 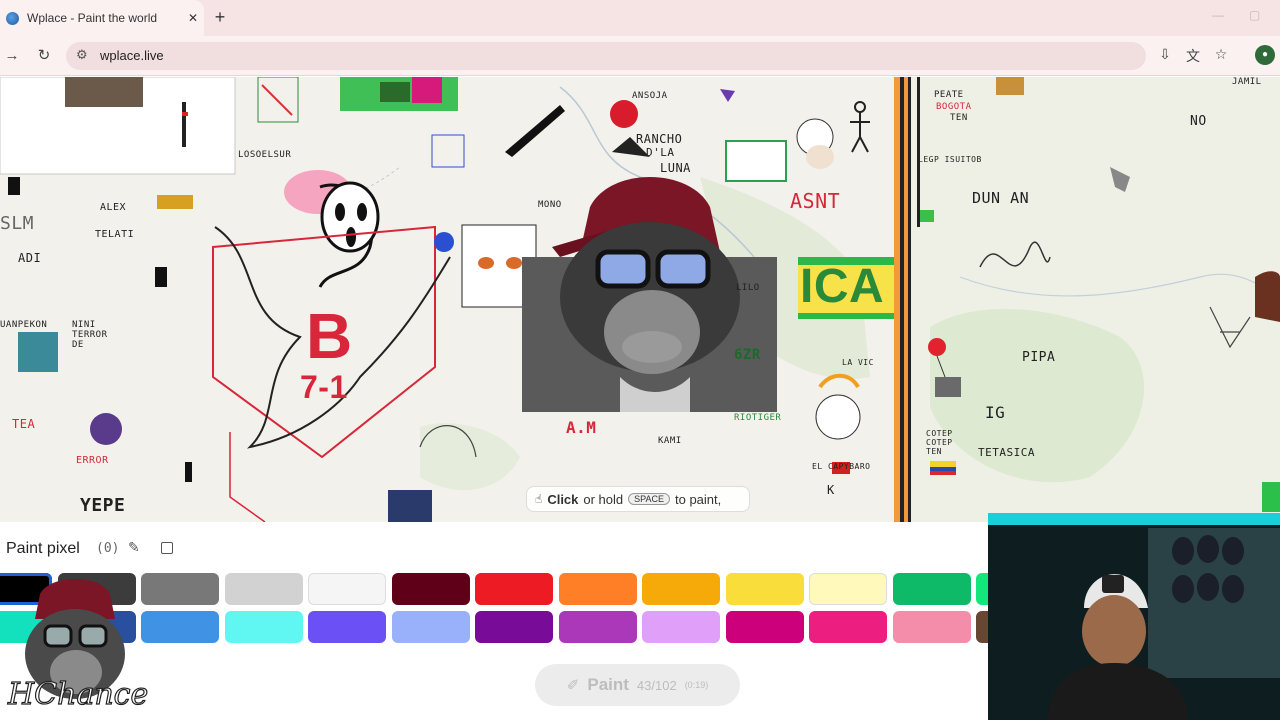 I want to click on map-label: 6ZR, so click(x=747, y=355).